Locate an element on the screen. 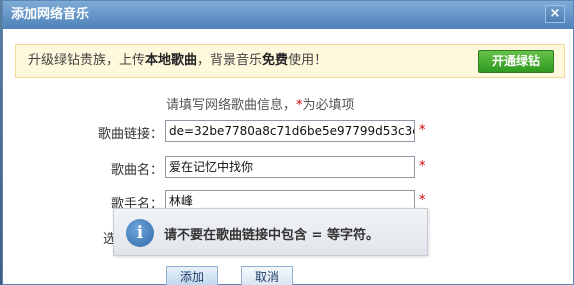 This screenshot has width=574, height=285. song-name-input: 爱在记忆中找你 is located at coordinates (290, 167).